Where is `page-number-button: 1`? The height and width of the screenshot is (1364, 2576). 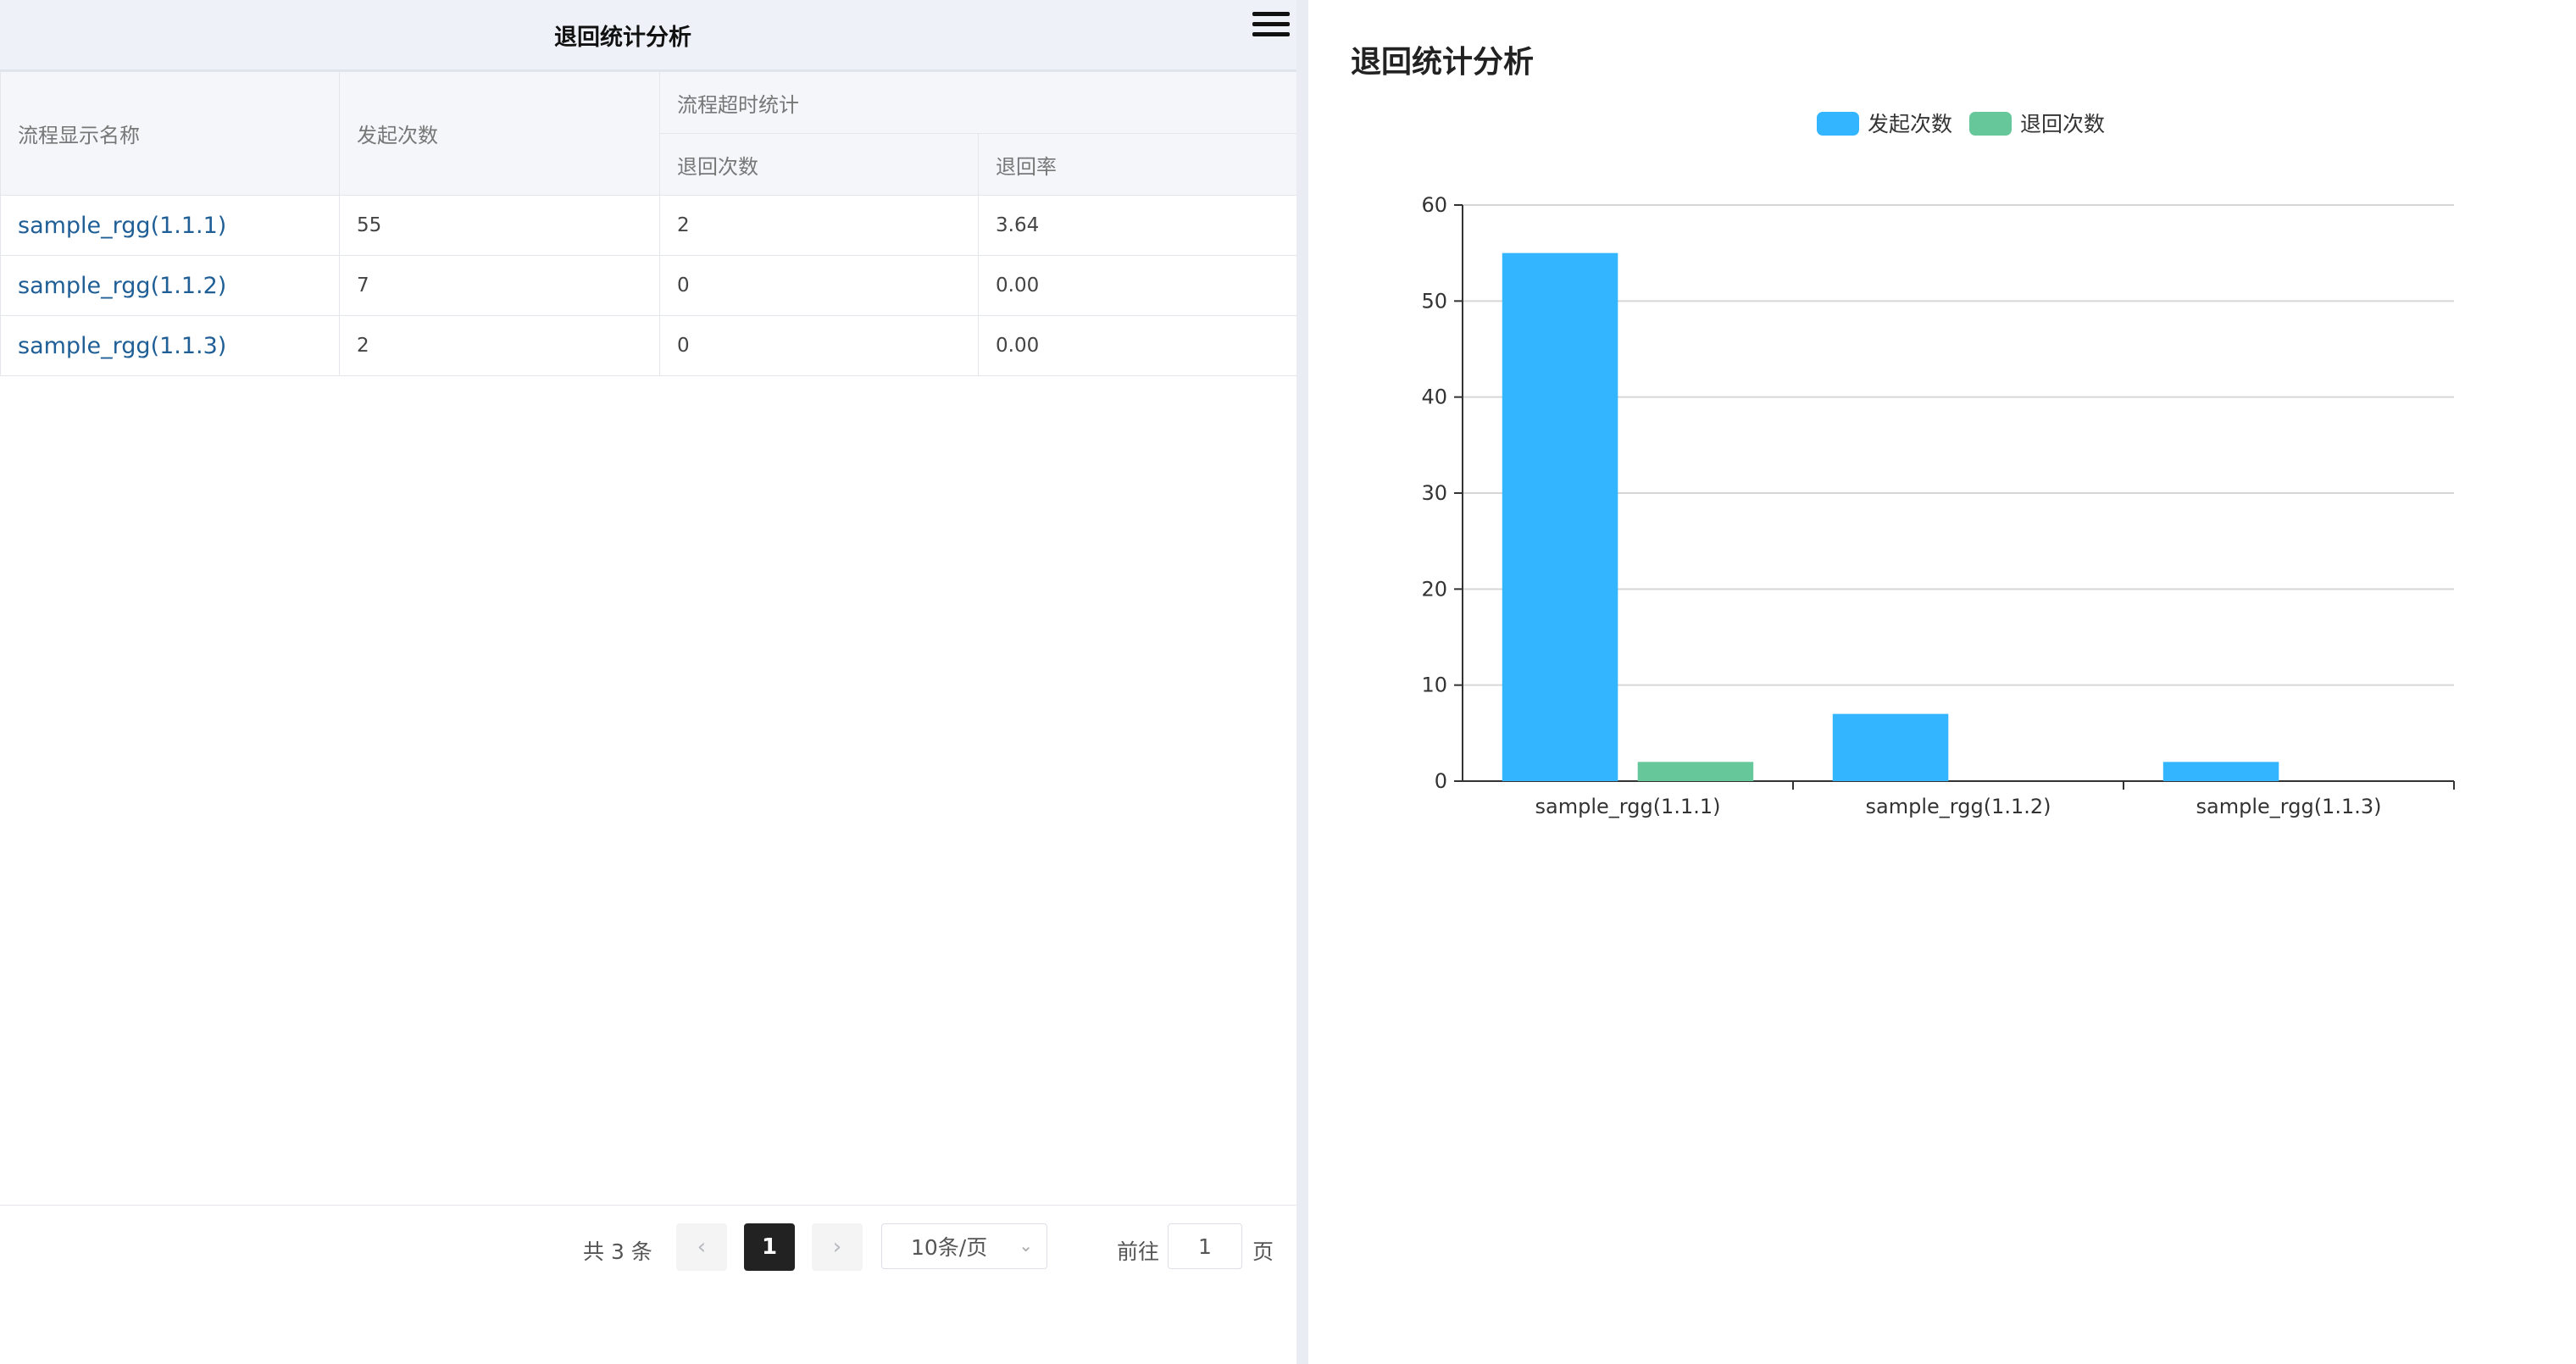 page-number-button: 1 is located at coordinates (769, 1247).